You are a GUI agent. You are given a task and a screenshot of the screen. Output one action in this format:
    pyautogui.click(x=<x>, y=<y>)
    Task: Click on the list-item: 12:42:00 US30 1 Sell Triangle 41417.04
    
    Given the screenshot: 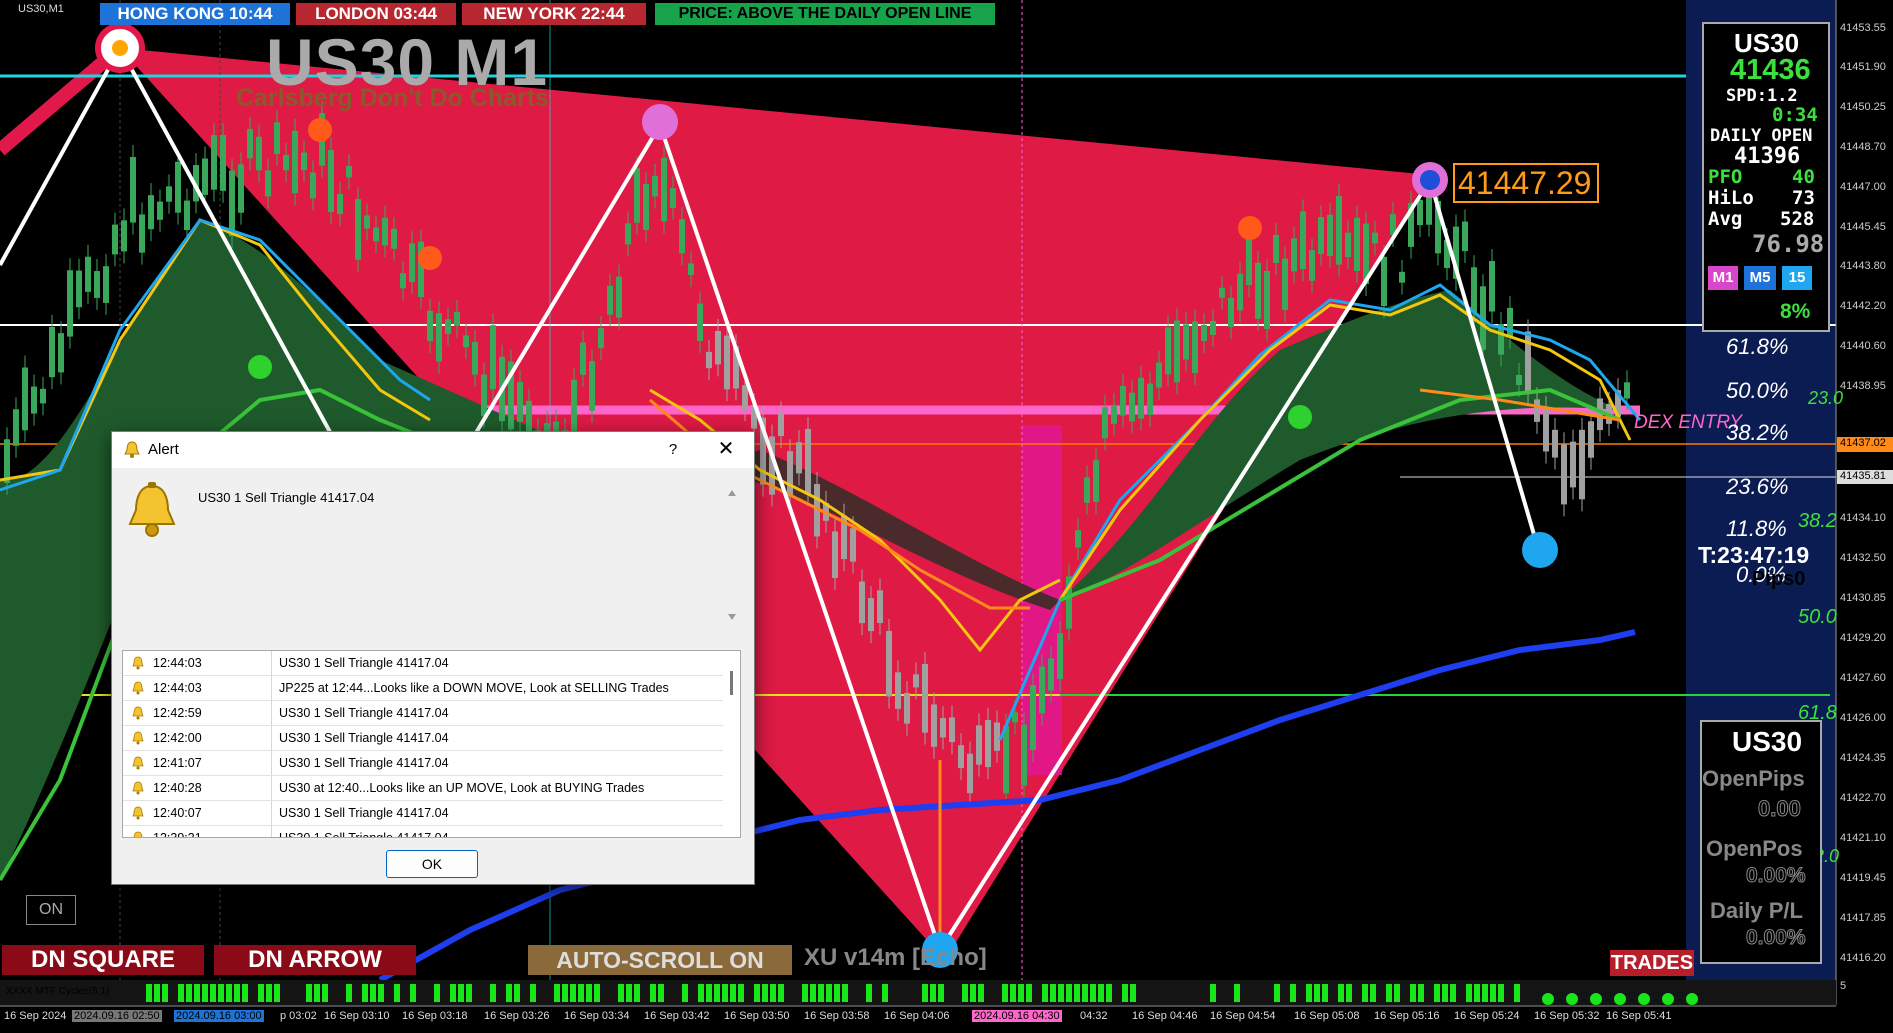 What is the action you would take?
    pyautogui.click(x=423, y=738)
    